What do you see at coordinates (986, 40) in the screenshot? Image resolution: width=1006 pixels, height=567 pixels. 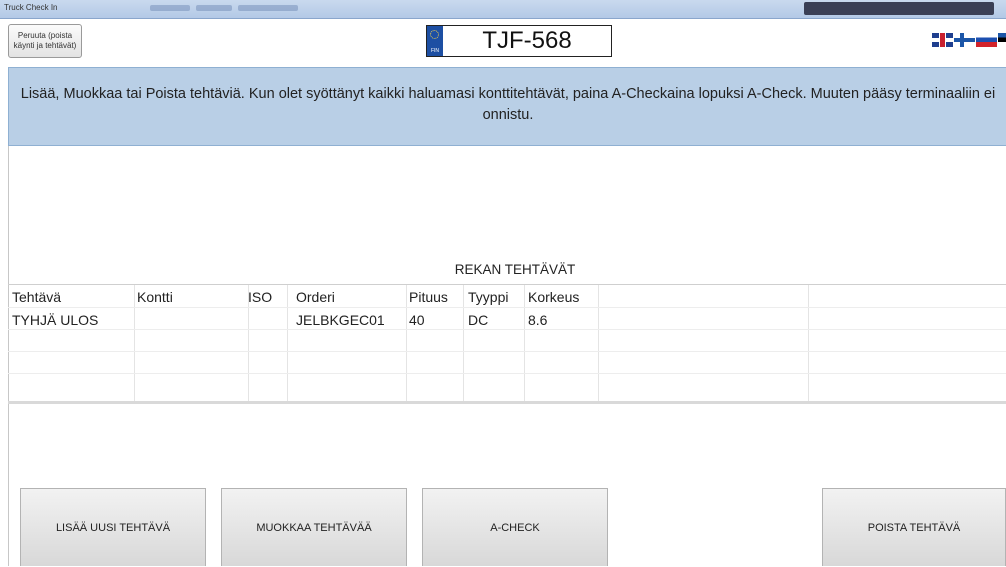 I see `russia-flag-icon` at bounding box center [986, 40].